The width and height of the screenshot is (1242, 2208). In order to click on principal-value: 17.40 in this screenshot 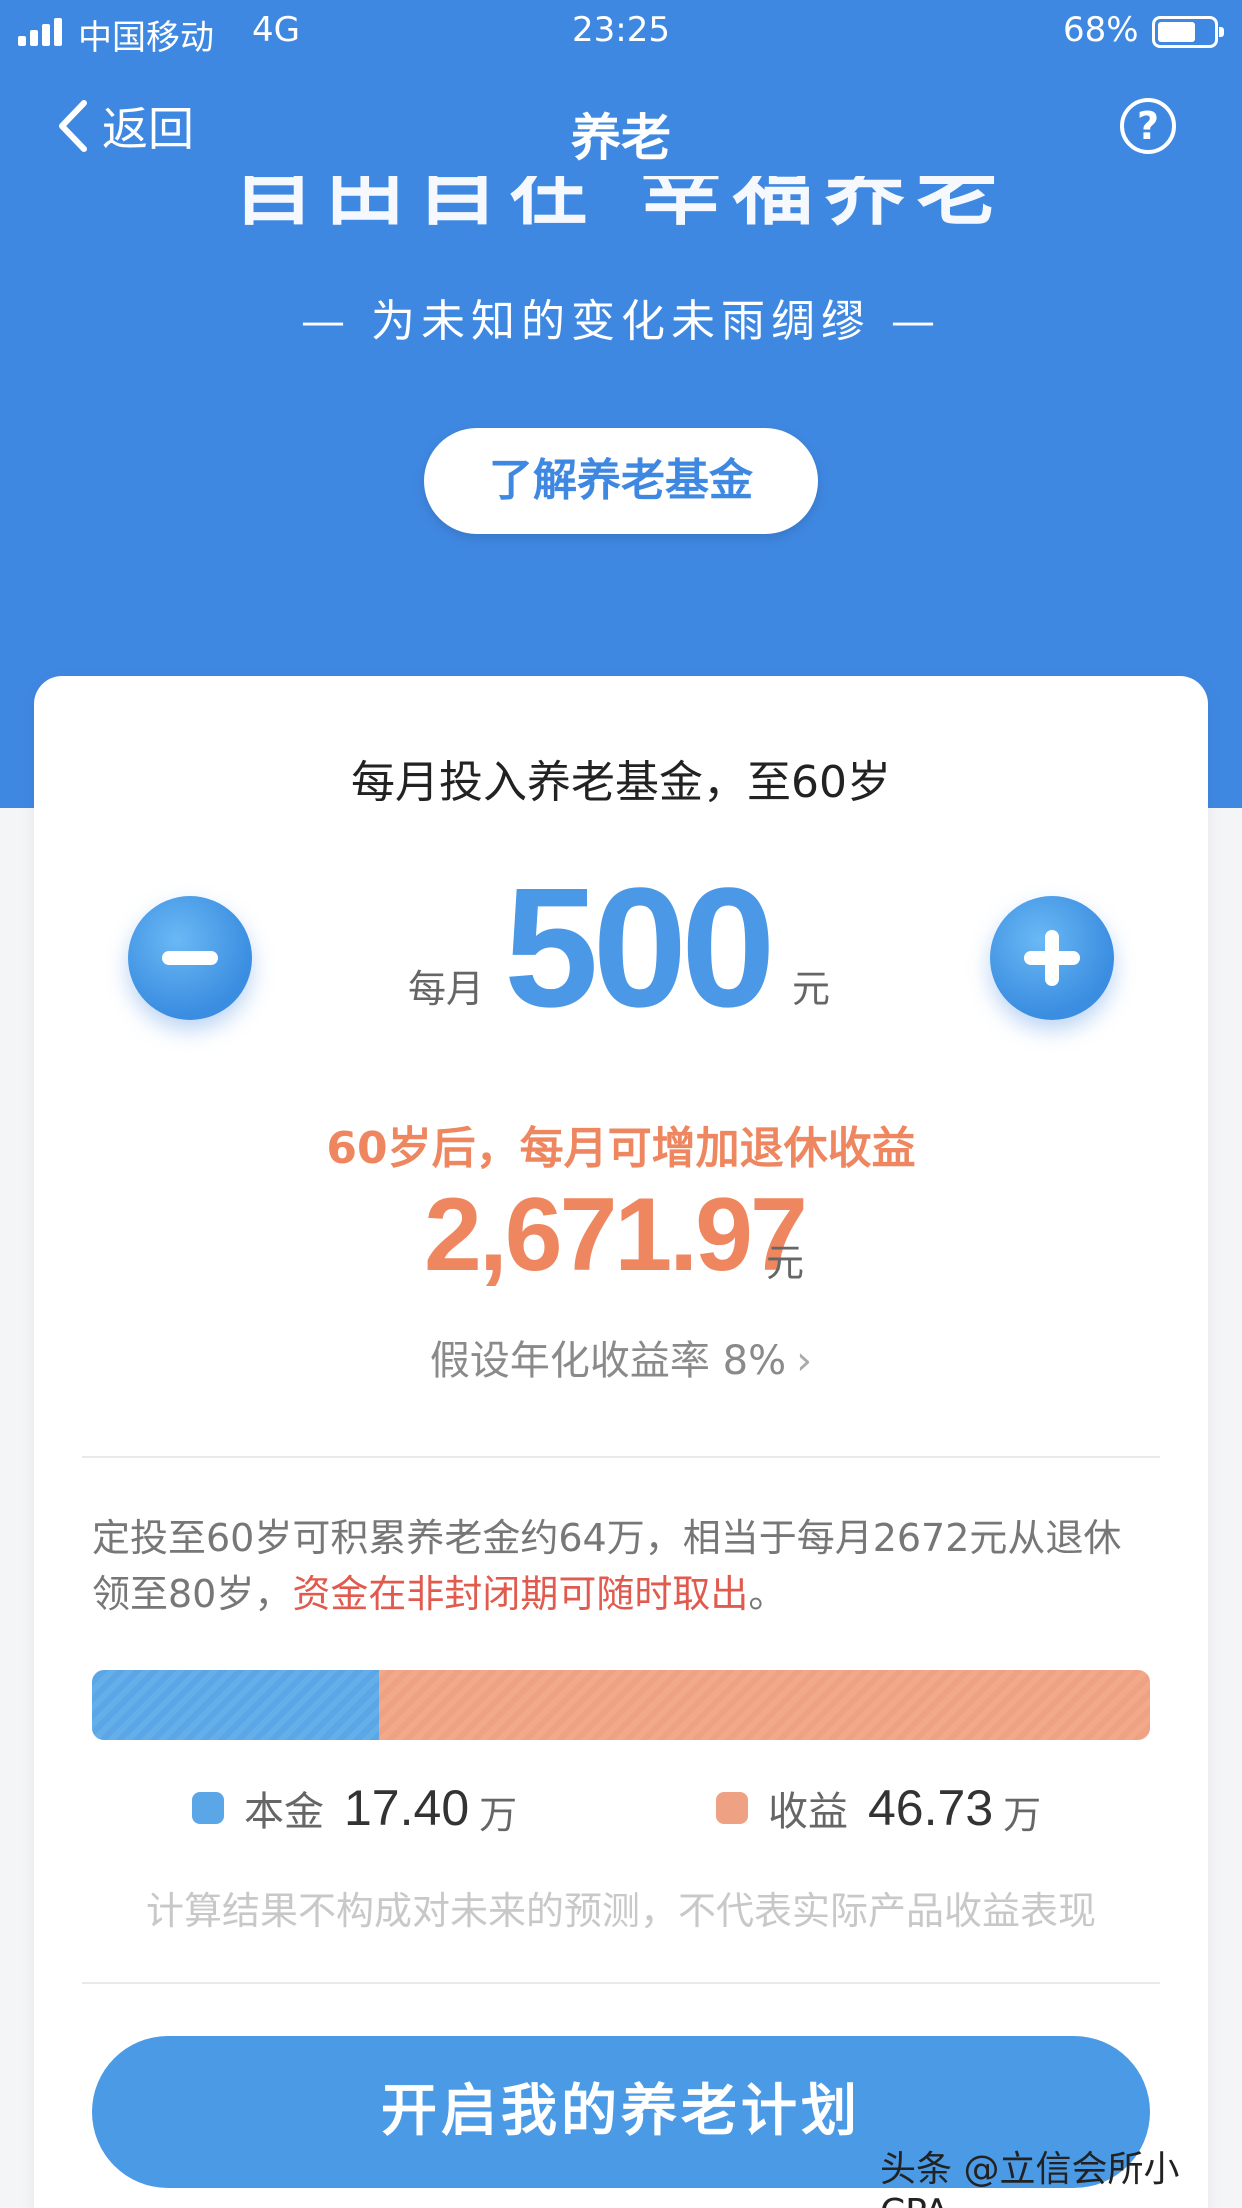, I will do `click(407, 1807)`.